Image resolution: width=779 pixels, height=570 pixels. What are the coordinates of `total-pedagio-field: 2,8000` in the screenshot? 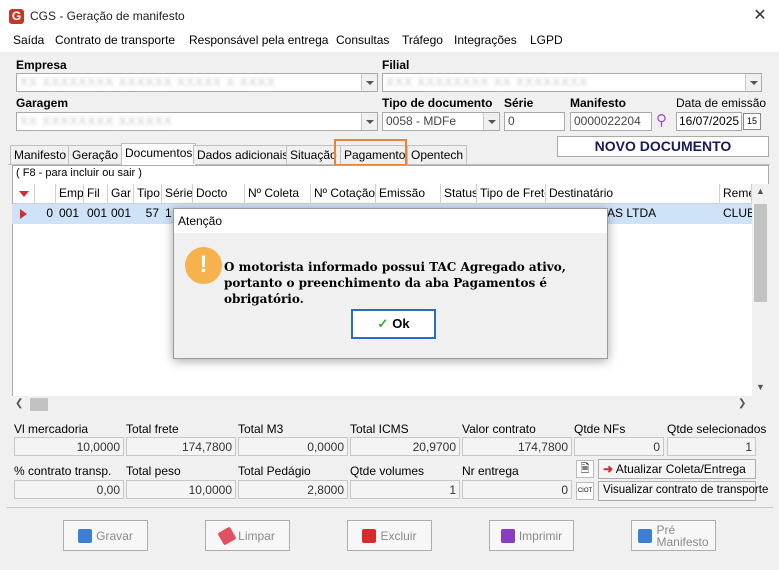 It's located at (293, 489).